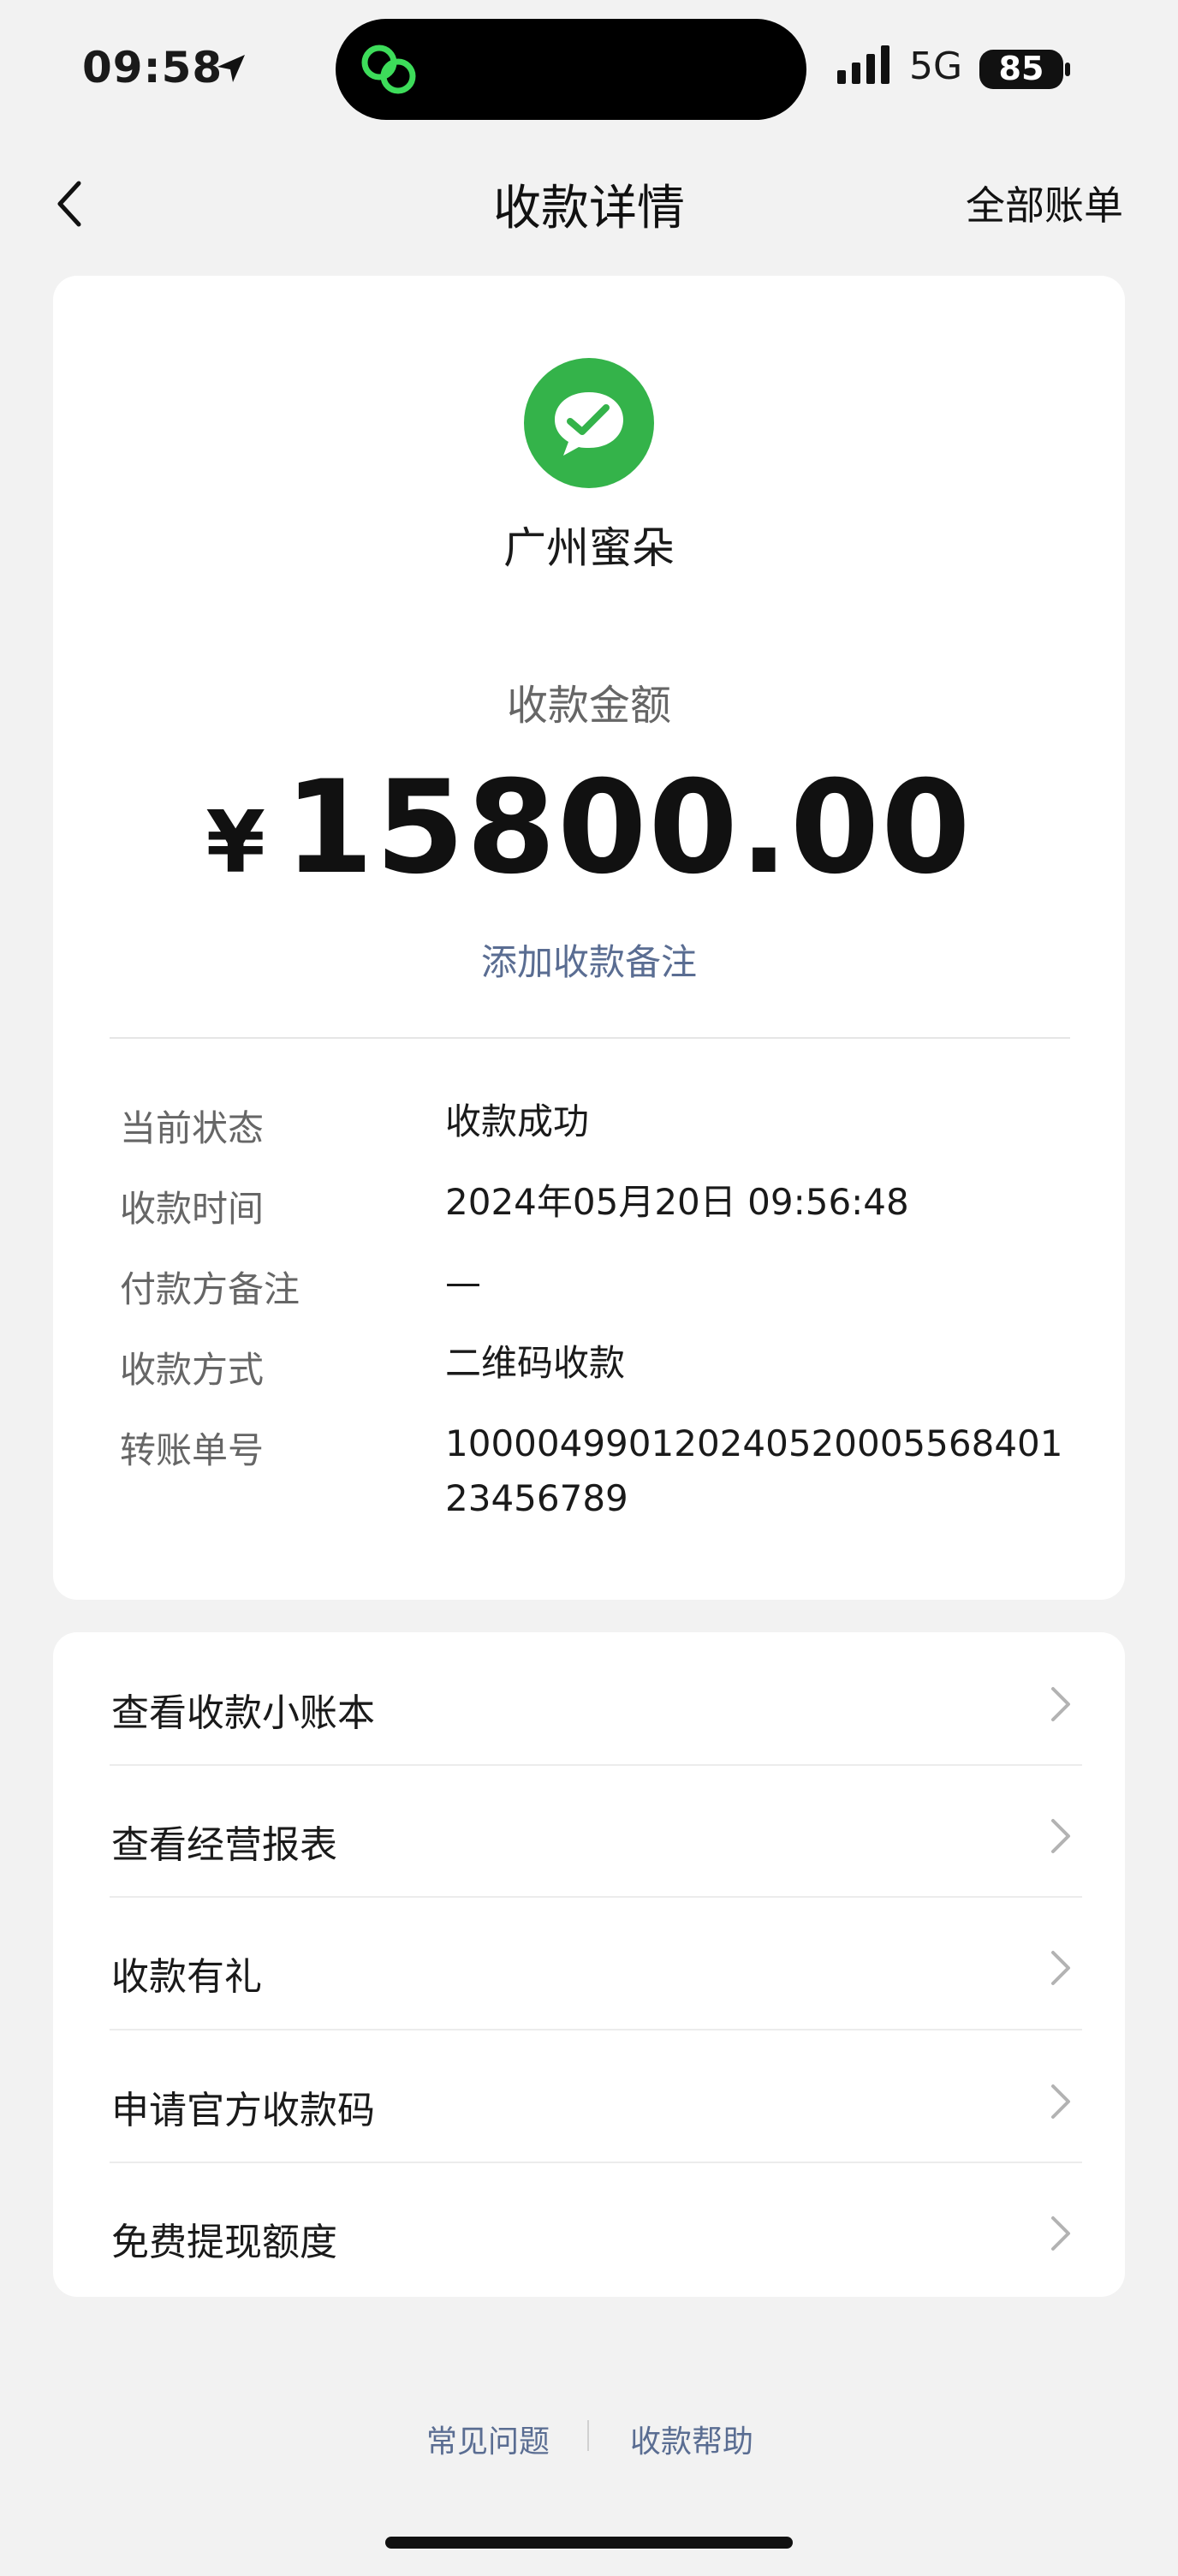 This screenshot has width=1178, height=2576. I want to click on detail-value-transfer-no-line2: 23456789, so click(536, 1498).